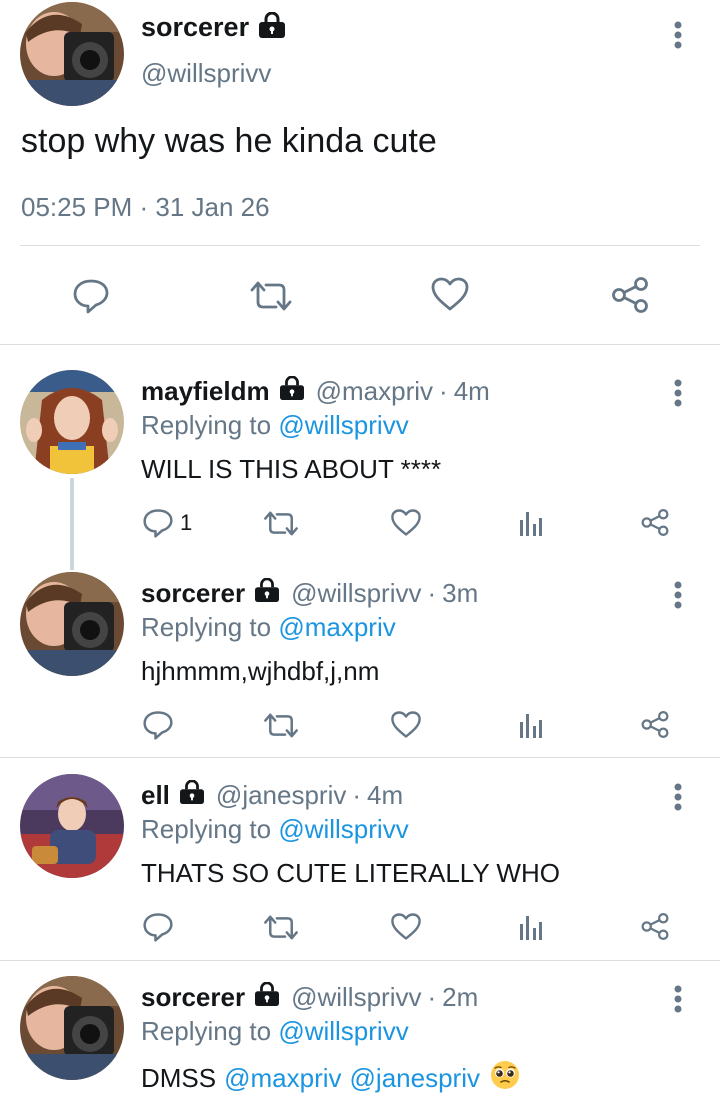 The image size is (720, 1111). I want to click on reply-text: hjhmmm,wjhdbf,j,nm, so click(260, 671).